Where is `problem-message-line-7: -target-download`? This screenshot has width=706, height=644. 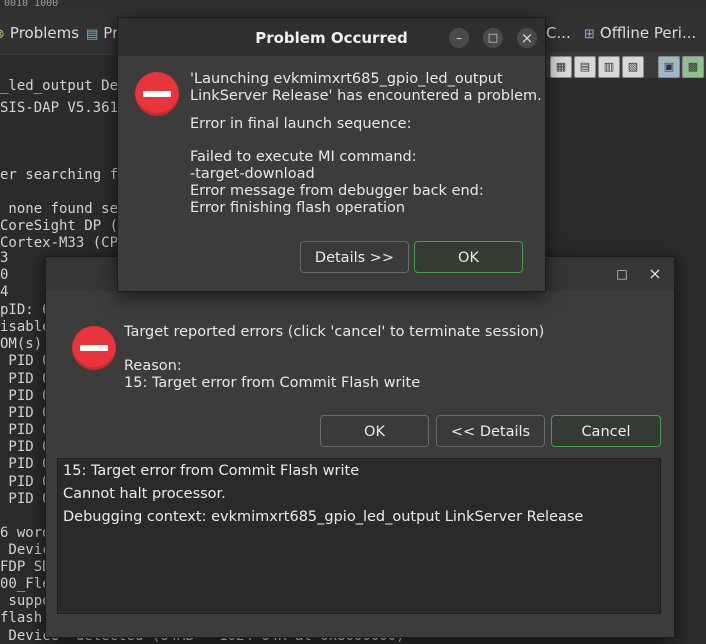
problem-message-line-7: -target-download is located at coordinates (252, 174).